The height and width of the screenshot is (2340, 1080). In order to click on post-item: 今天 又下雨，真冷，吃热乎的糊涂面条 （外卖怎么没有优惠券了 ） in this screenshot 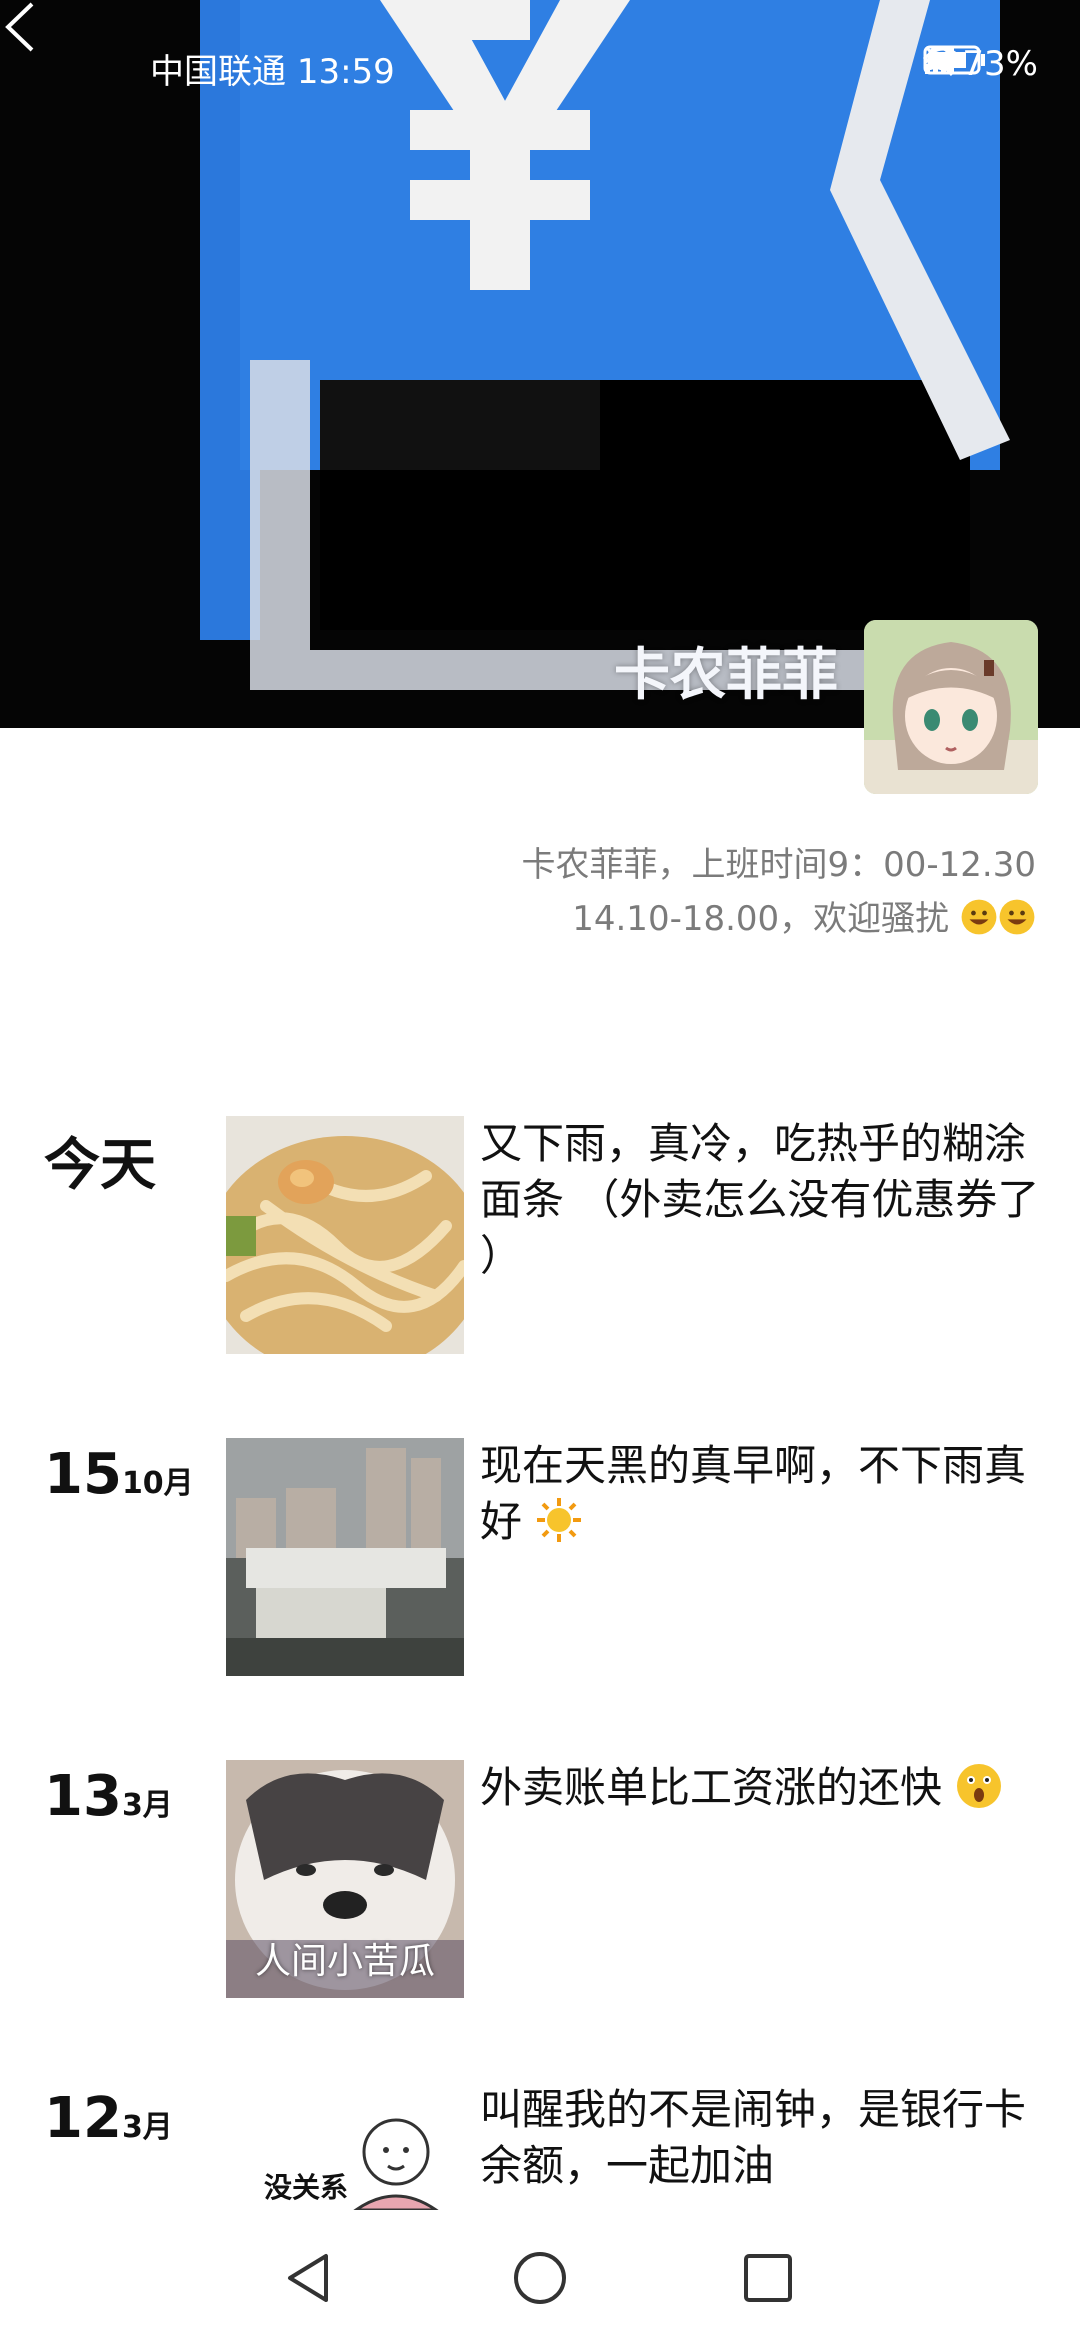, I will do `click(540, 1236)`.